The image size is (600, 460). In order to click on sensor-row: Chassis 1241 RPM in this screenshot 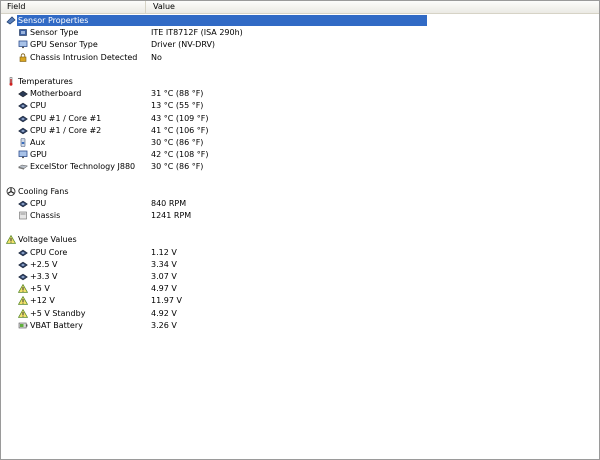, I will do `click(300, 216)`.